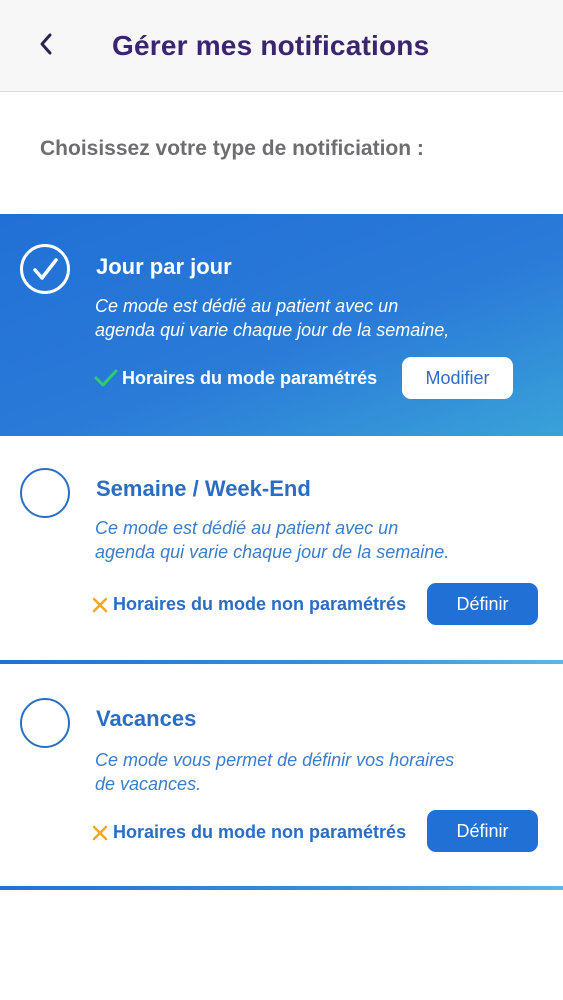 The width and height of the screenshot is (563, 1000). Describe the element at coordinates (146, 718) in the screenshot. I see `mode-title: Vacances` at that location.